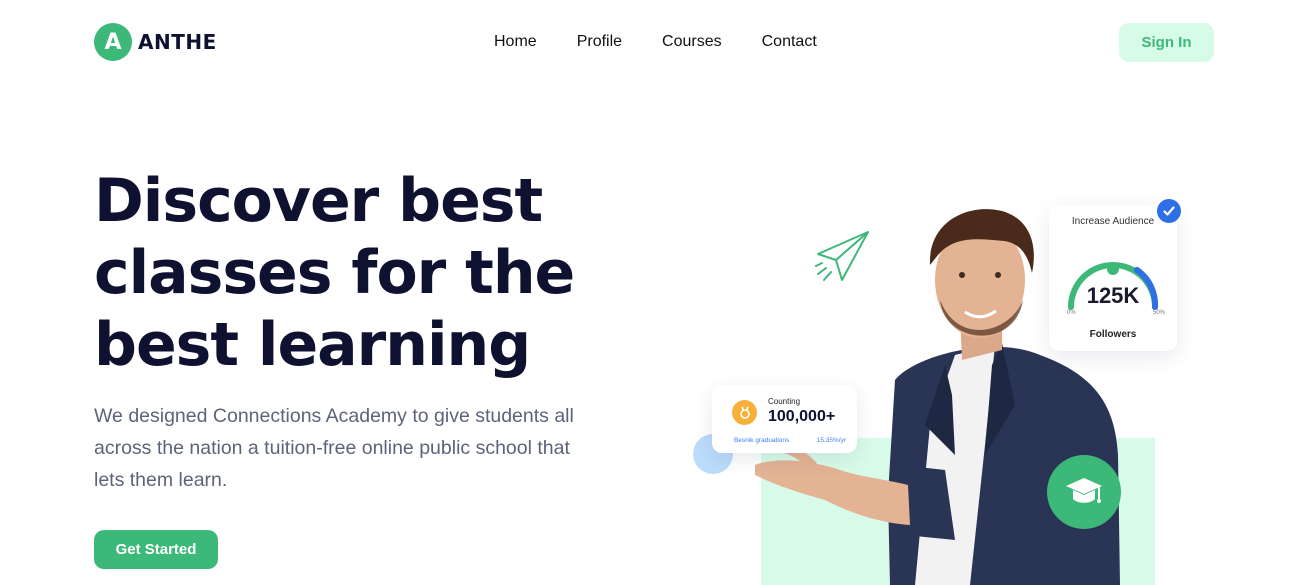  I want to click on nav-link-courses: Courses, so click(692, 42).